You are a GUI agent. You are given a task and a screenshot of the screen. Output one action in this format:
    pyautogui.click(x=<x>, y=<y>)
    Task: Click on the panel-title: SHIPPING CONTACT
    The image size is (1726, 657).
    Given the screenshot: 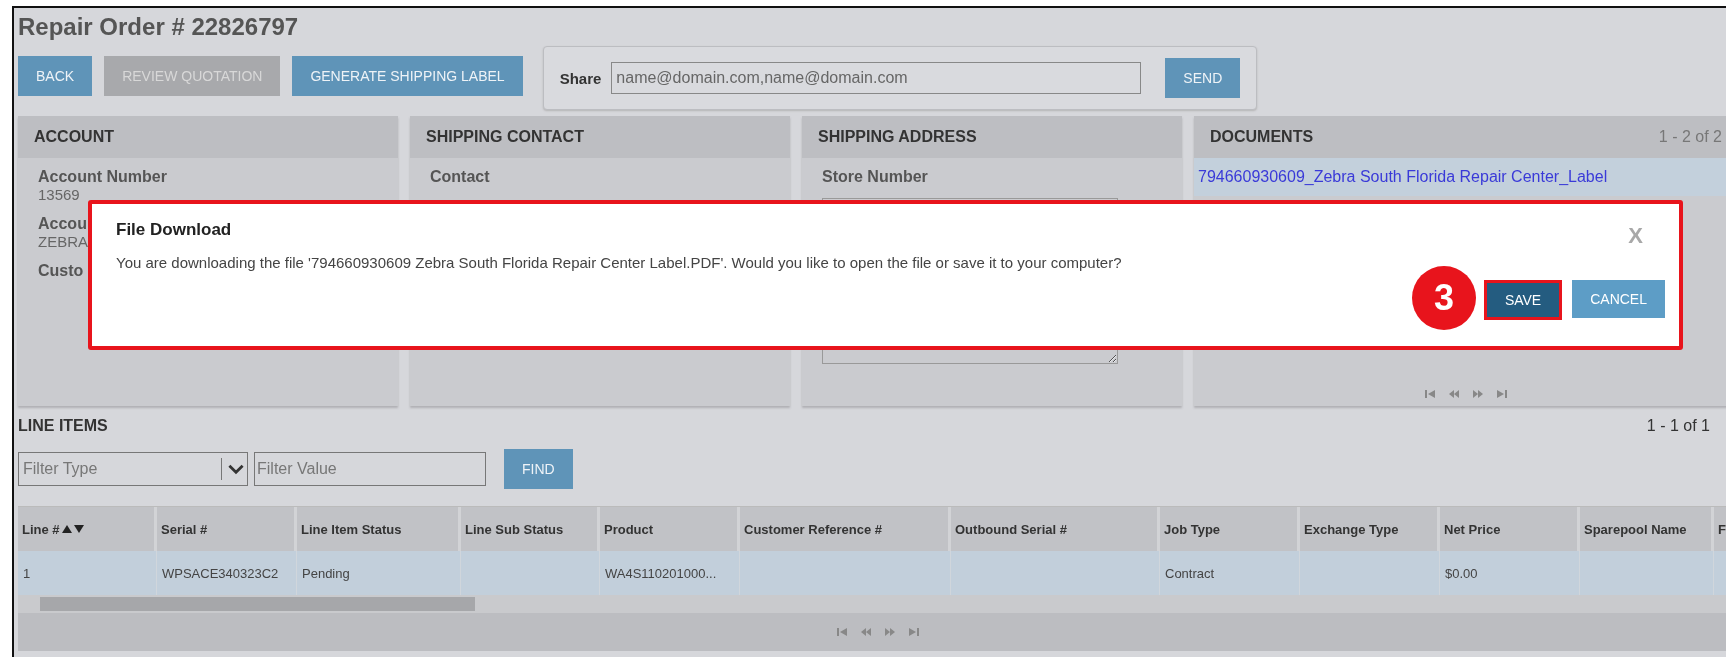 What is the action you would take?
    pyautogui.click(x=505, y=137)
    